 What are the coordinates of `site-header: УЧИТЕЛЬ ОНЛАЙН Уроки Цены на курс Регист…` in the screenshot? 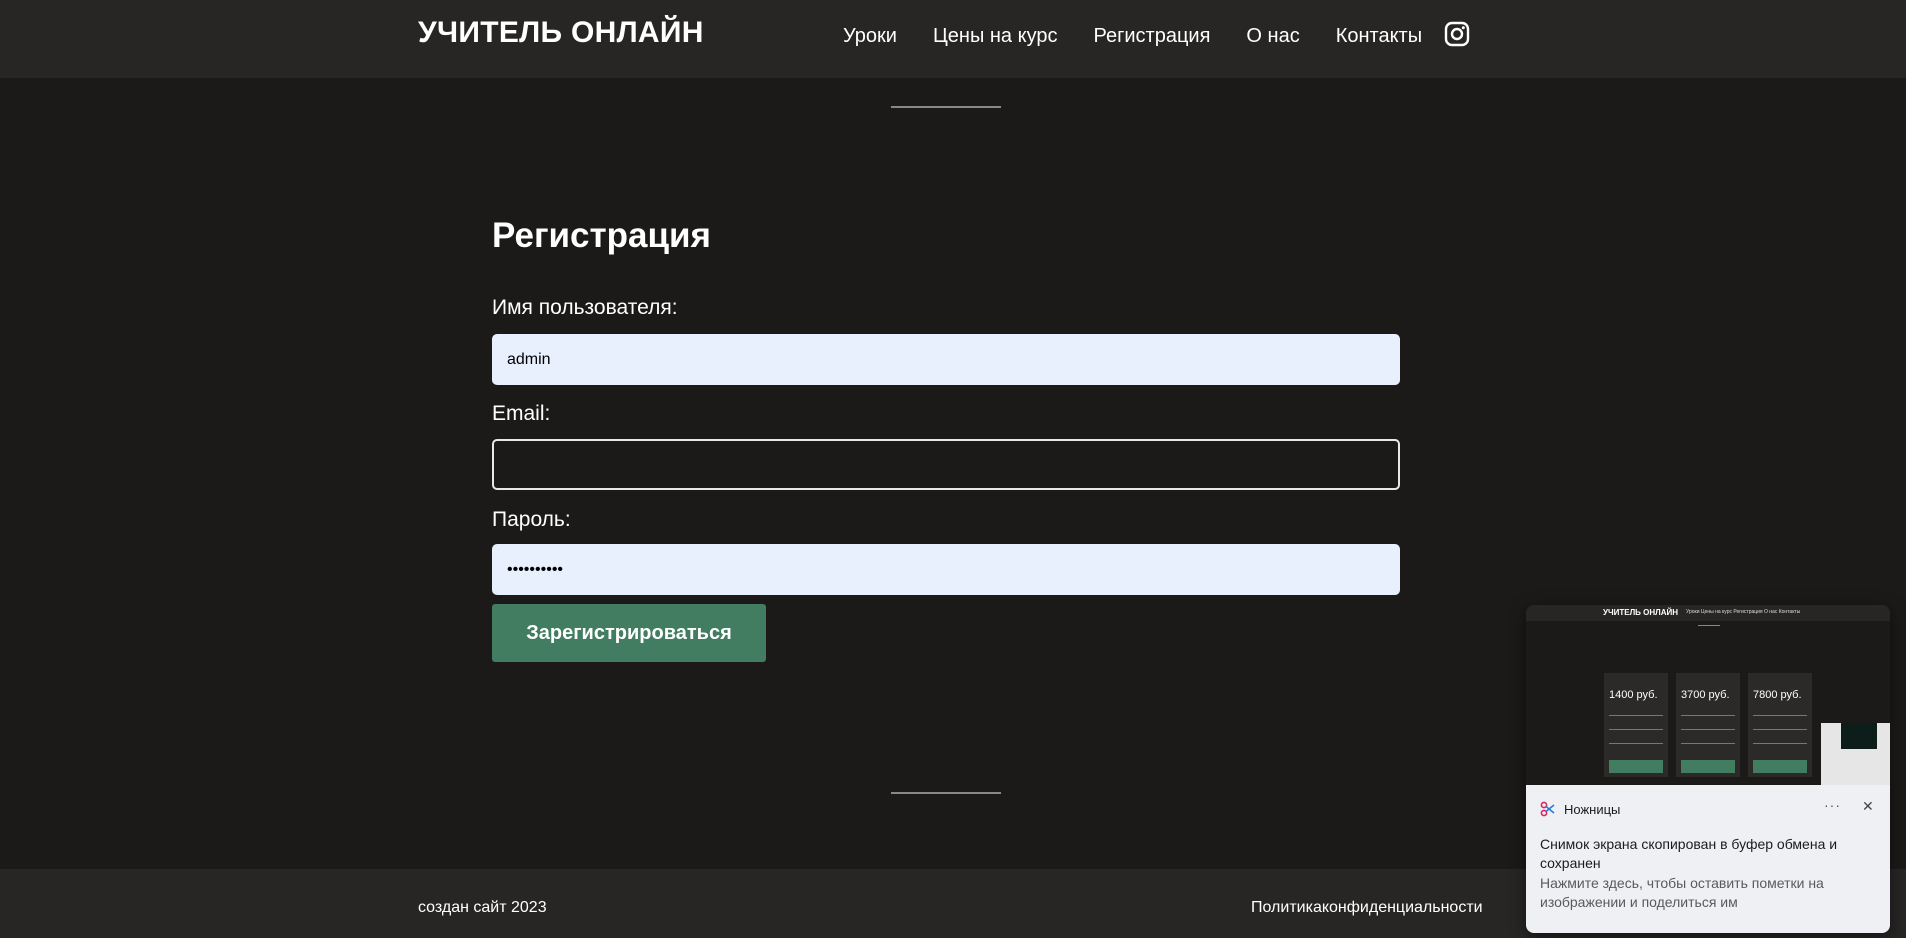 It's located at (953, 39).